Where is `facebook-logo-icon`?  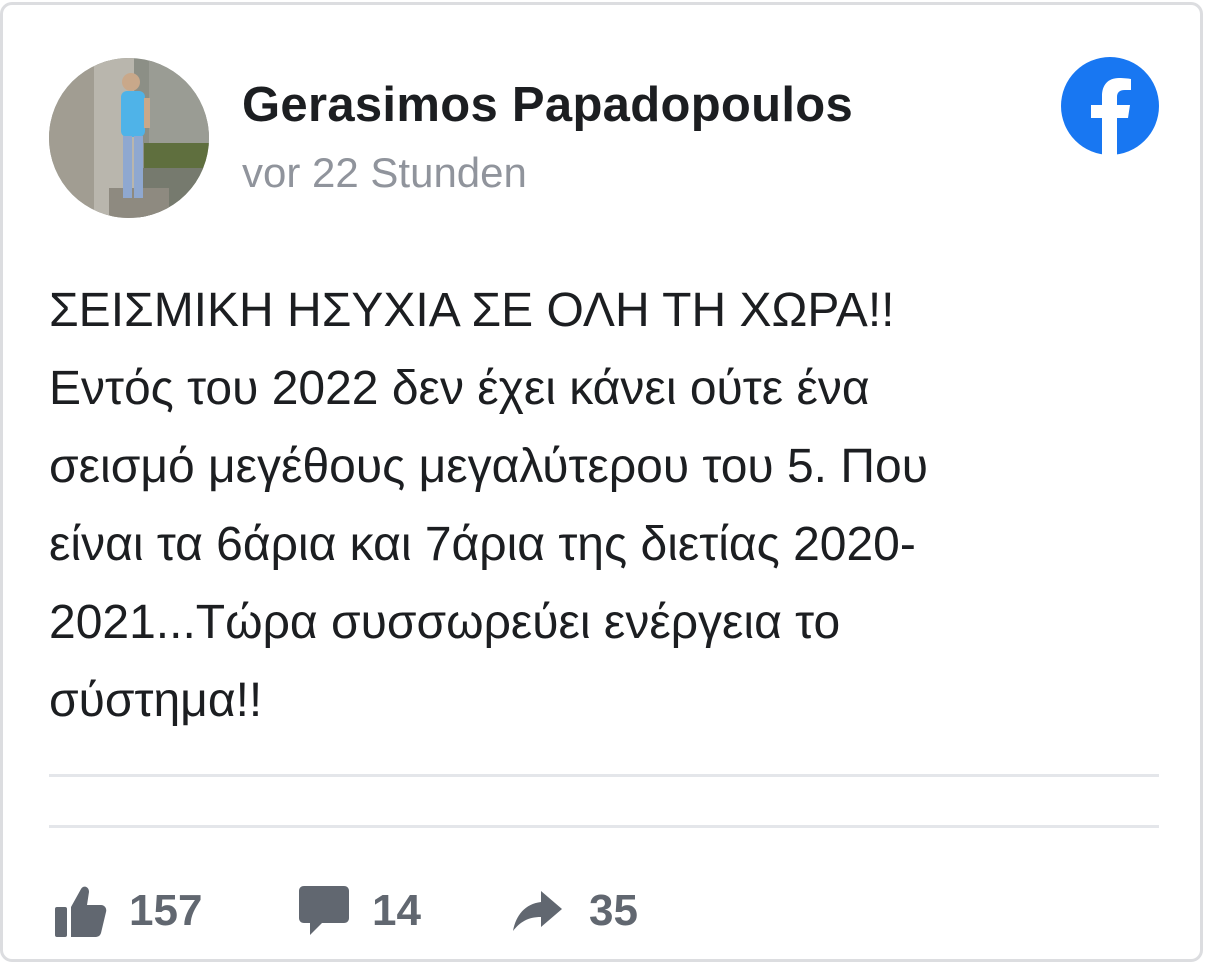
facebook-logo-icon is located at coordinates (1110, 106).